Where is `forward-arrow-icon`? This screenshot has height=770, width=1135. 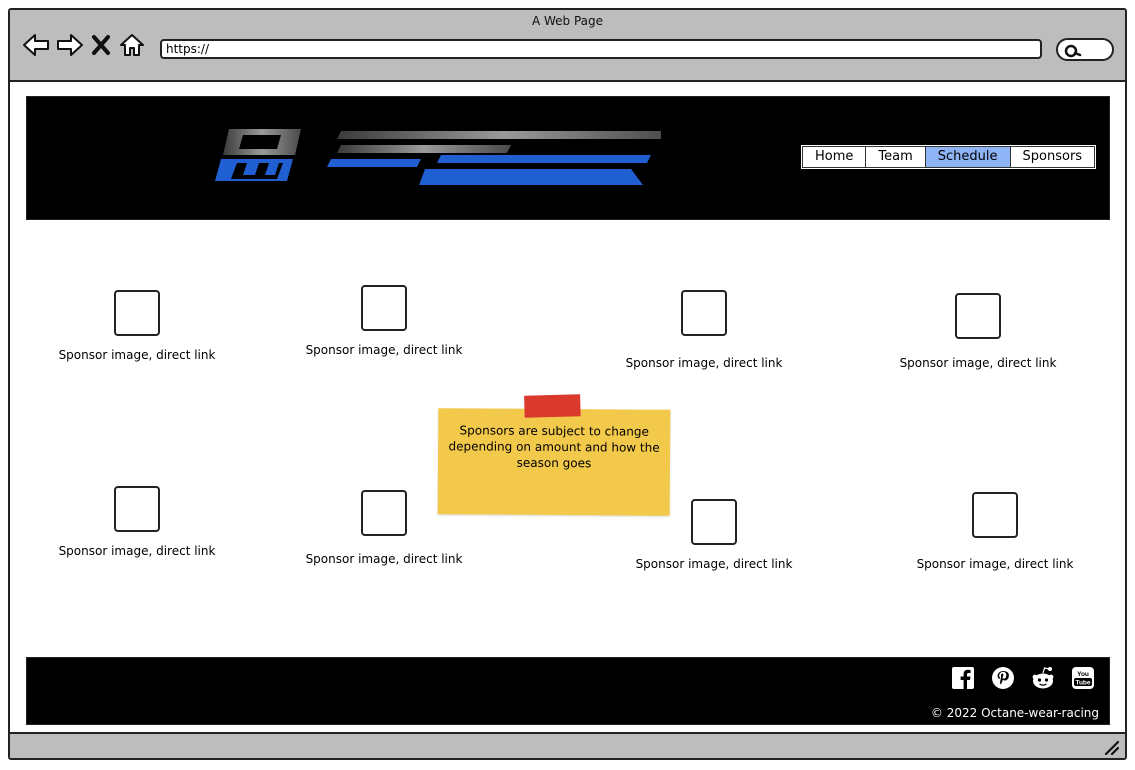
forward-arrow-icon is located at coordinates (70, 45).